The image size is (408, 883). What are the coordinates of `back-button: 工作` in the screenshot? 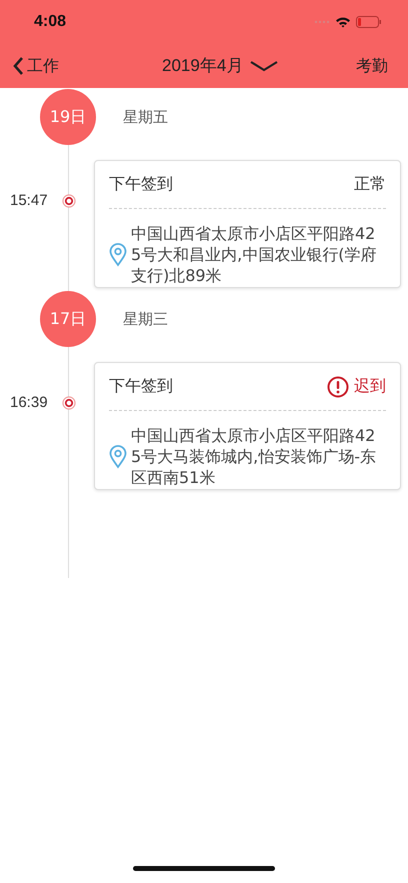 It's located at (35, 66).